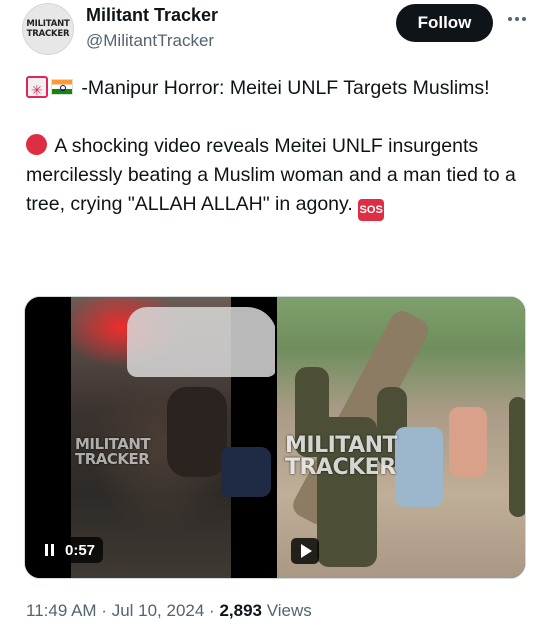 The height and width of the screenshot is (634, 547). I want to click on author-handle: @MilitantTracker, so click(150, 41).